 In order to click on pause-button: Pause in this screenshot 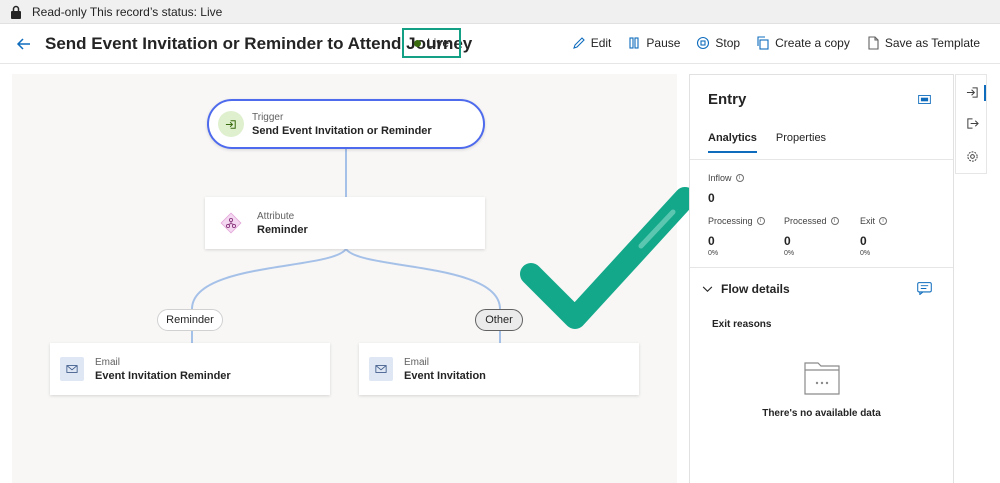, I will do `click(653, 43)`.